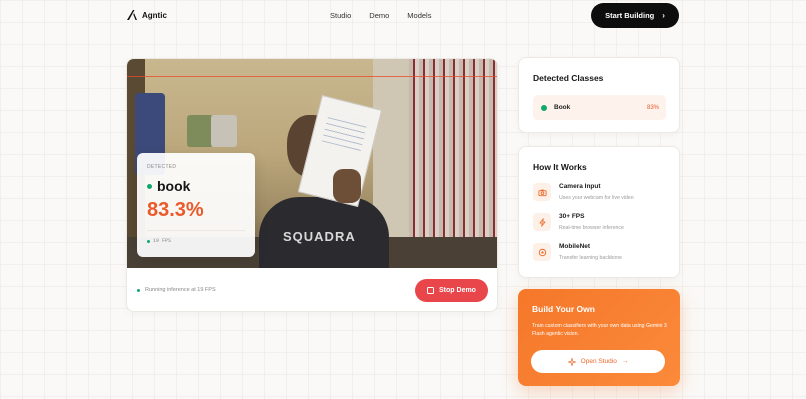 Image resolution: width=806 pixels, height=399 pixels. What do you see at coordinates (180, 290) in the screenshot?
I see `inference-status-text: Running inference at 19 FPS` at bounding box center [180, 290].